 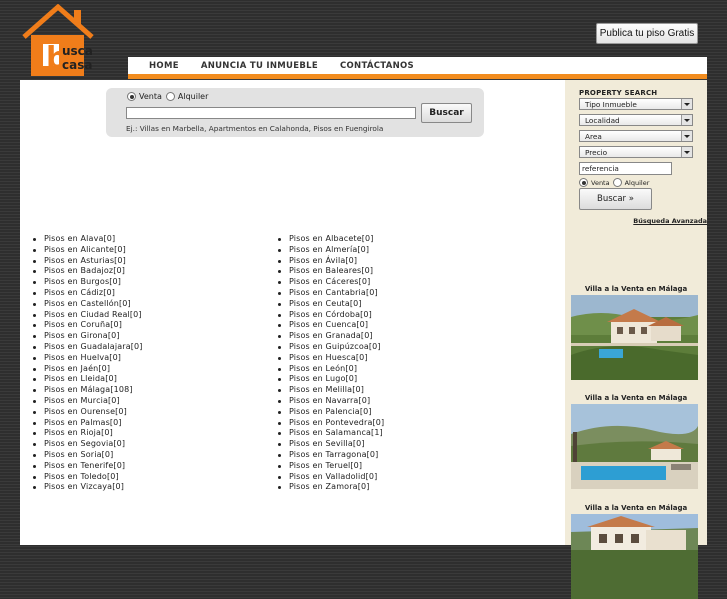 What do you see at coordinates (84, 443) in the screenshot?
I see `province-link: Pisos en Segovia[0]` at bounding box center [84, 443].